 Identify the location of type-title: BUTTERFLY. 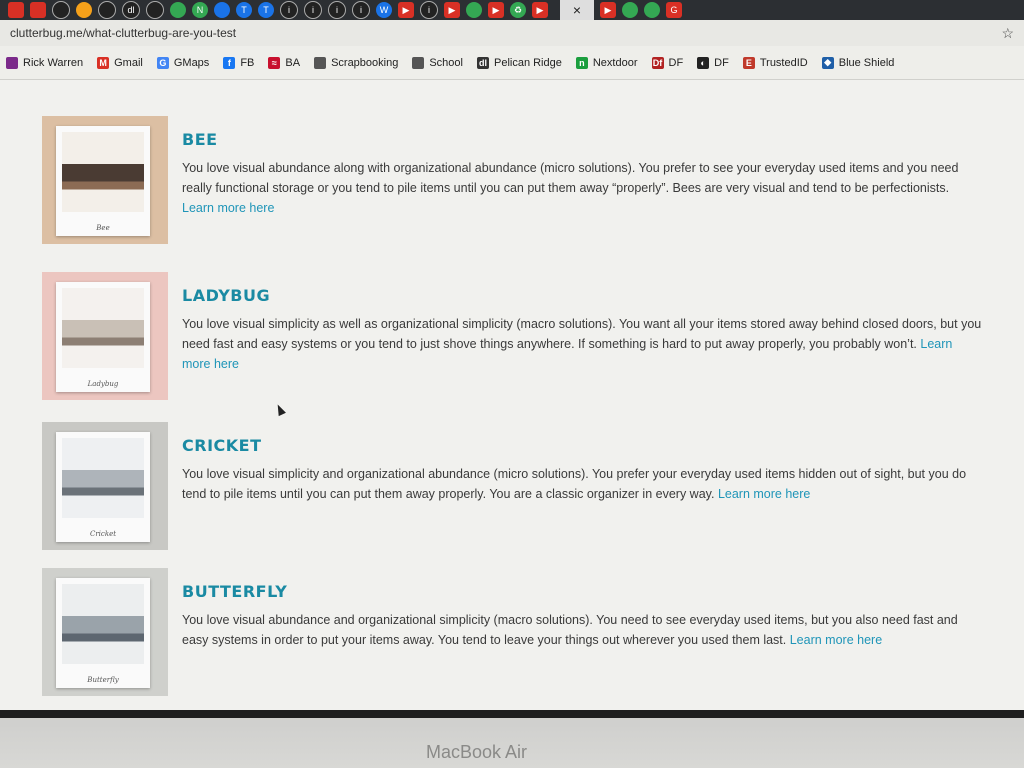
(235, 591).